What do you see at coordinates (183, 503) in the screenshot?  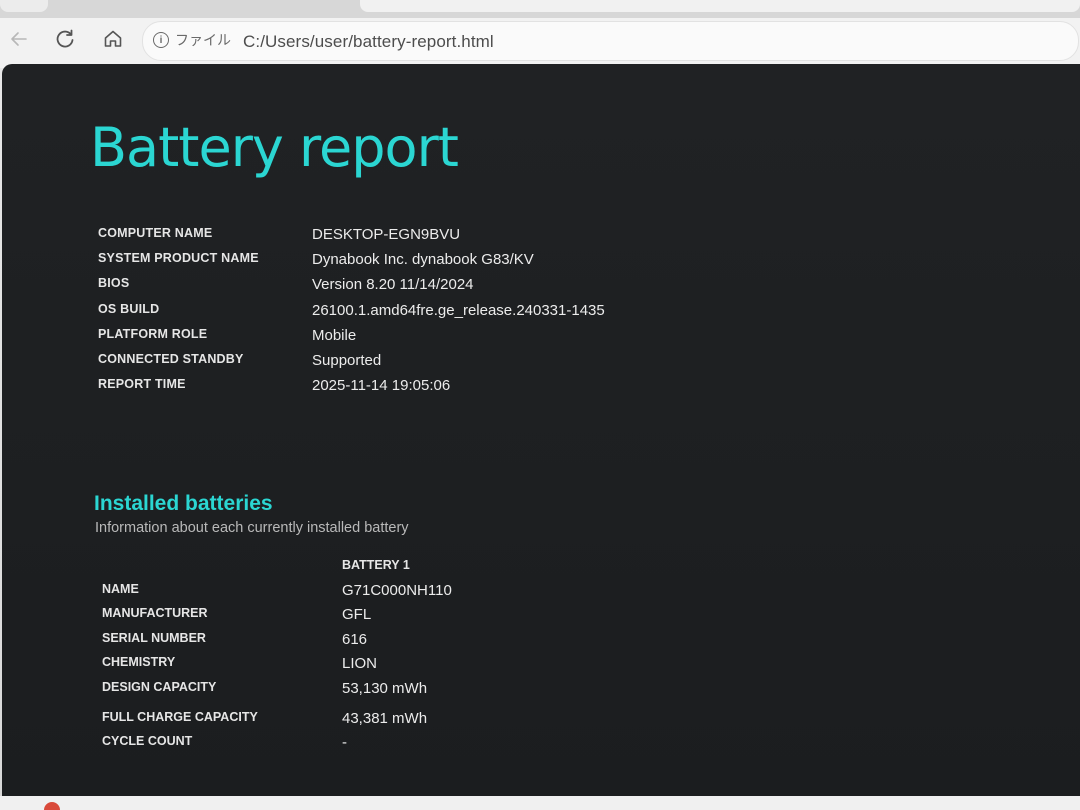 I see `installed-batteries-heading: Installed batteries` at bounding box center [183, 503].